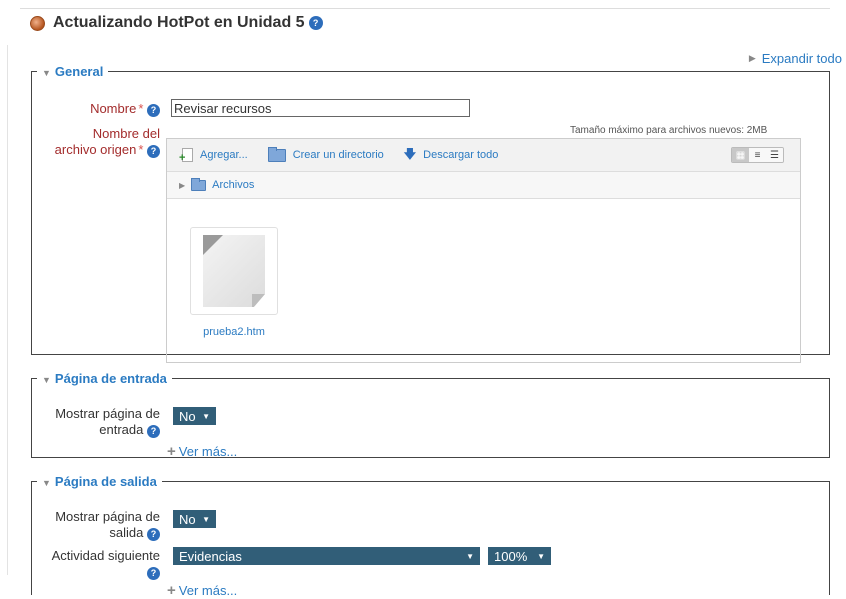  Describe the element at coordinates (110, 378) in the screenshot. I see `section-entry-title: Página de entrada` at that location.